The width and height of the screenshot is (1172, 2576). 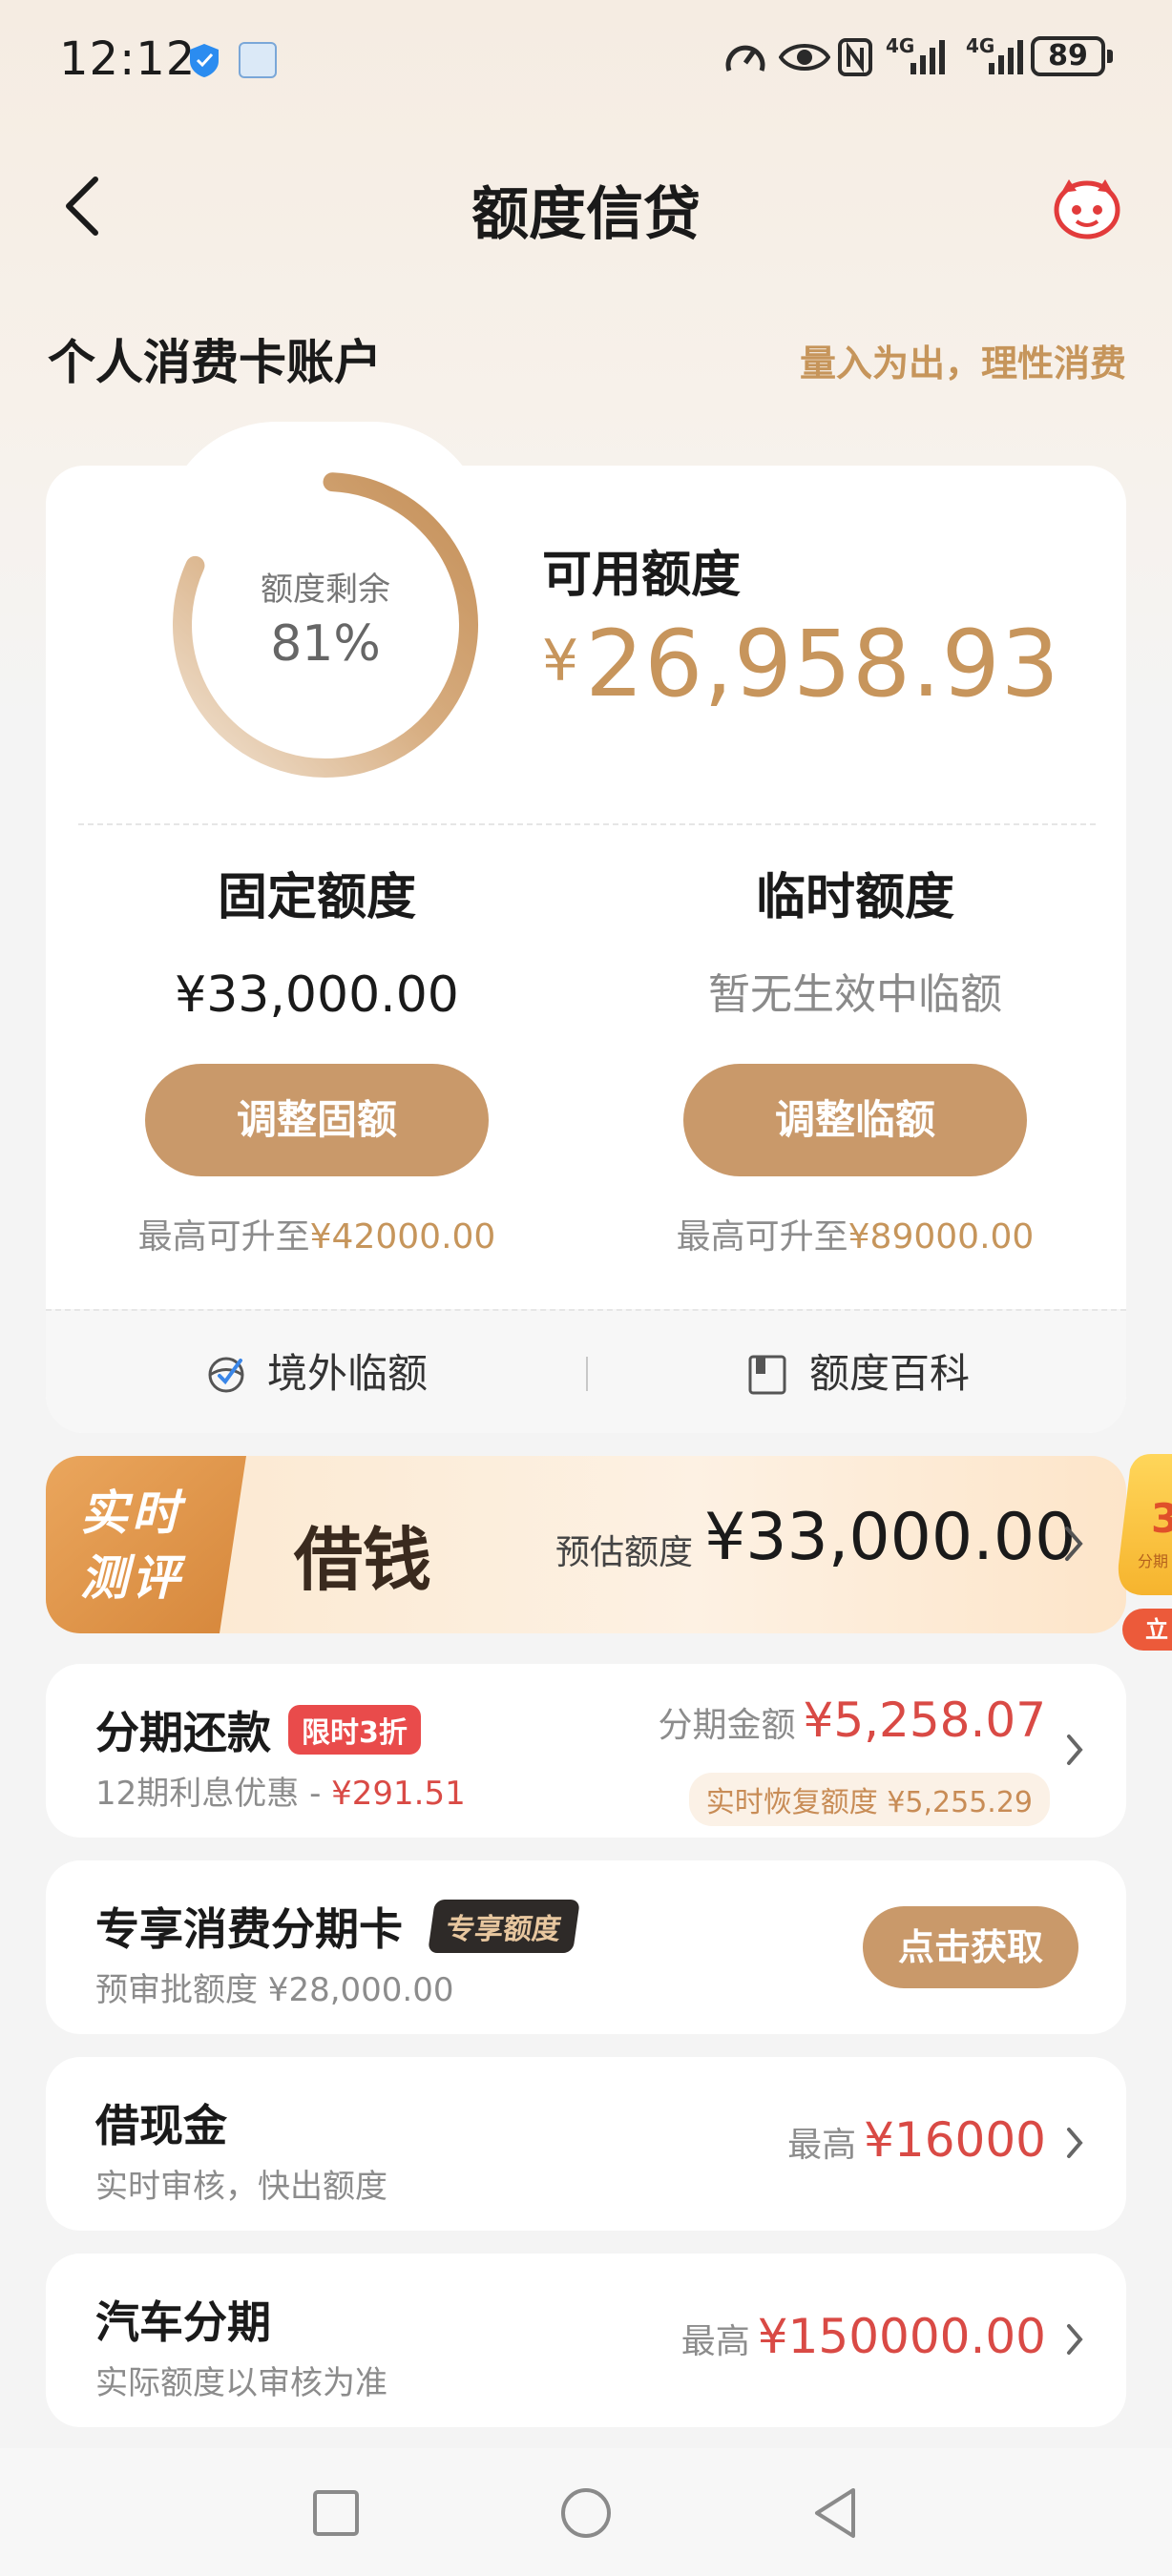 What do you see at coordinates (249, 1929) in the screenshot?
I see `item-title-text: 专享消费分期卡` at bounding box center [249, 1929].